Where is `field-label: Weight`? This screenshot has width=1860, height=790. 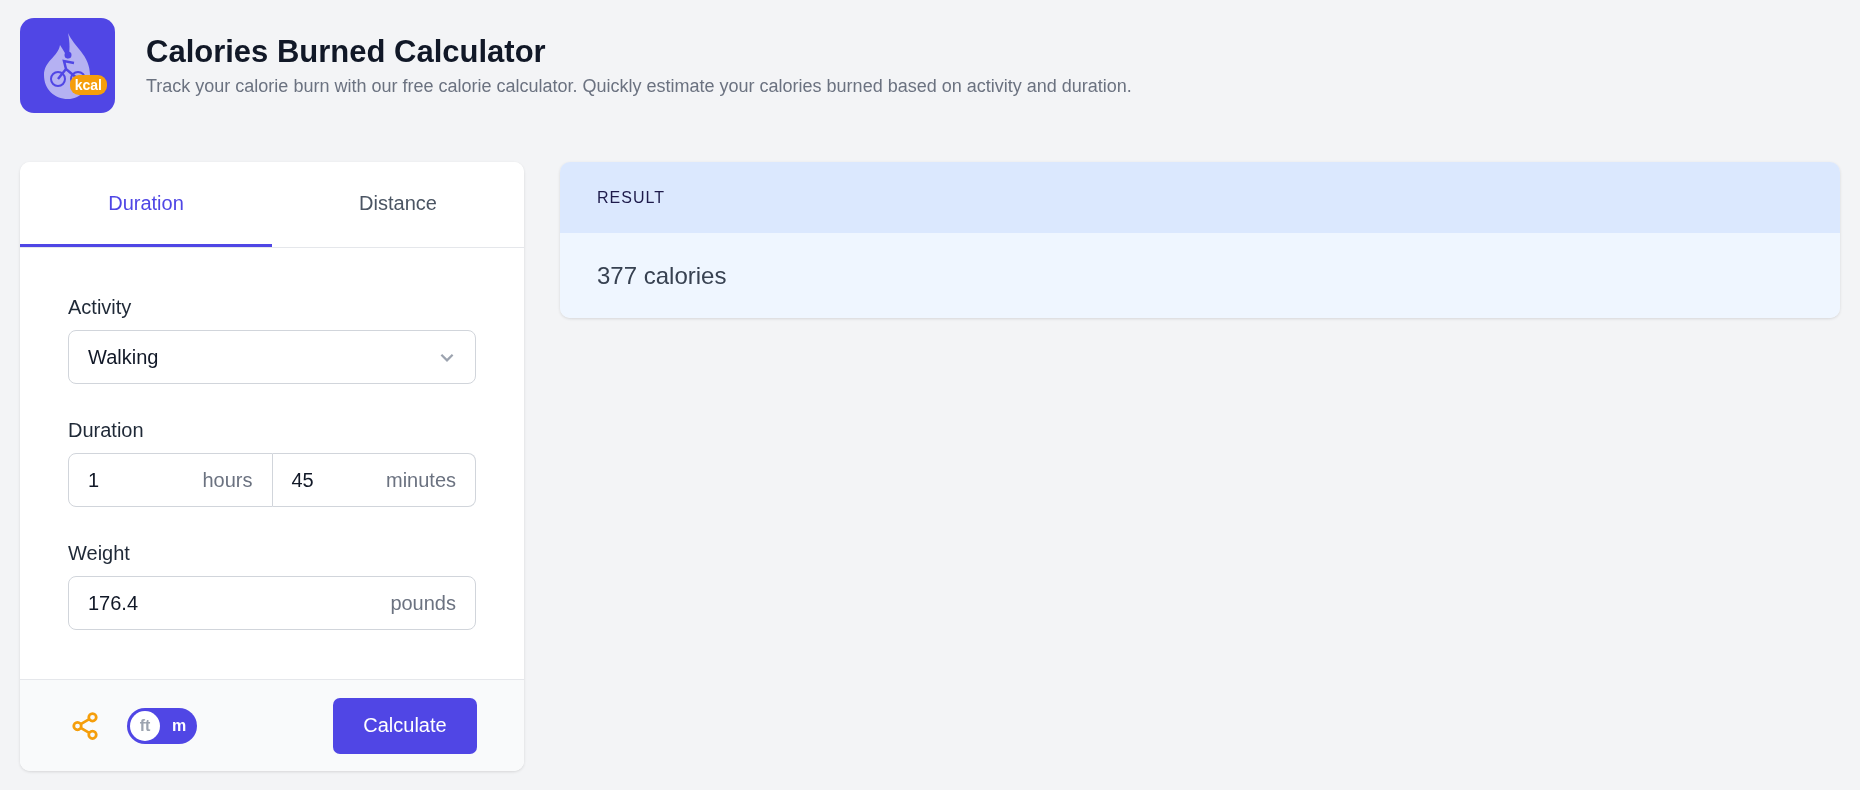
field-label: Weight is located at coordinates (99, 553).